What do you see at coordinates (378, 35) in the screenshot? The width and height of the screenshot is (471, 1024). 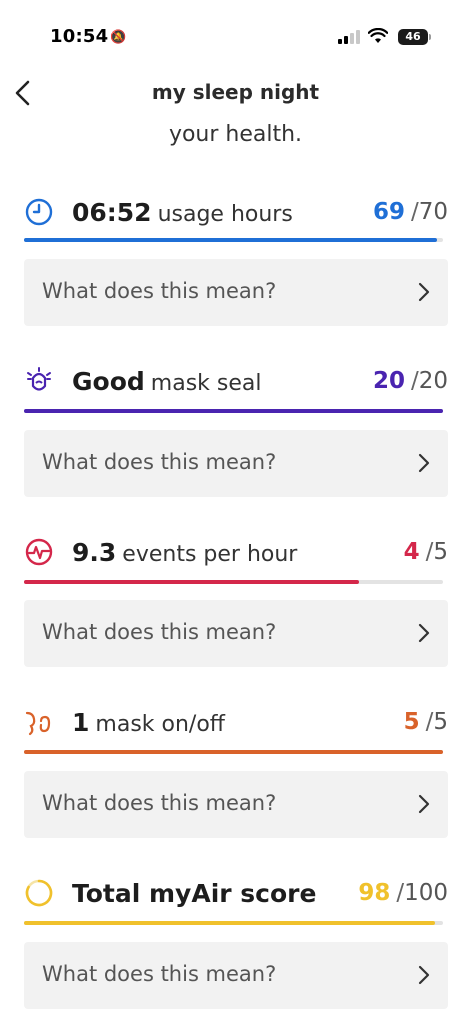 I see `wifi-icon` at bounding box center [378, 35].